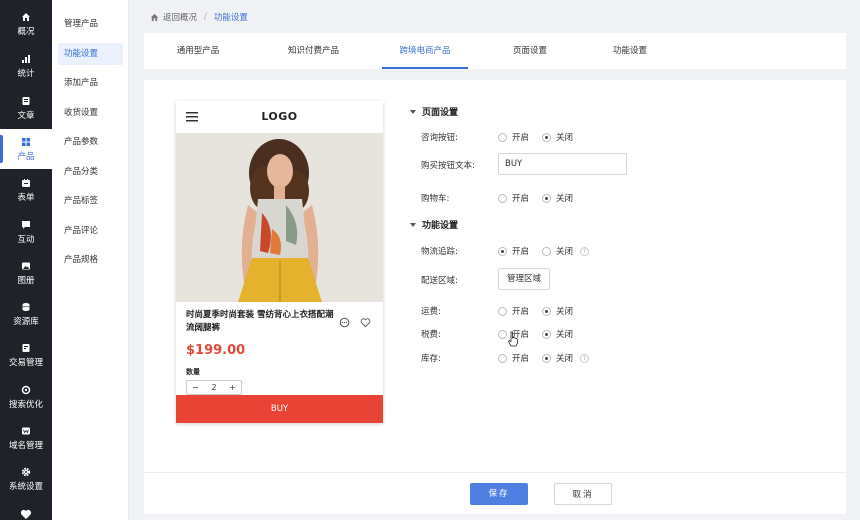 The image size is (860, 520). What do you see at coordinates (440, 226) in the screenshot?
I see `section-title: 功能设置` at bounding box center [440, 226].